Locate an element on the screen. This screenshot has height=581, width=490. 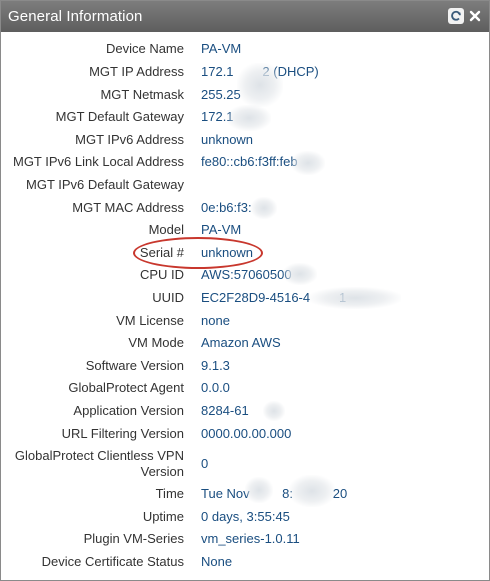
info-label: GlobalProtect Clientless VPN Version is located at coordinates (99, 463).